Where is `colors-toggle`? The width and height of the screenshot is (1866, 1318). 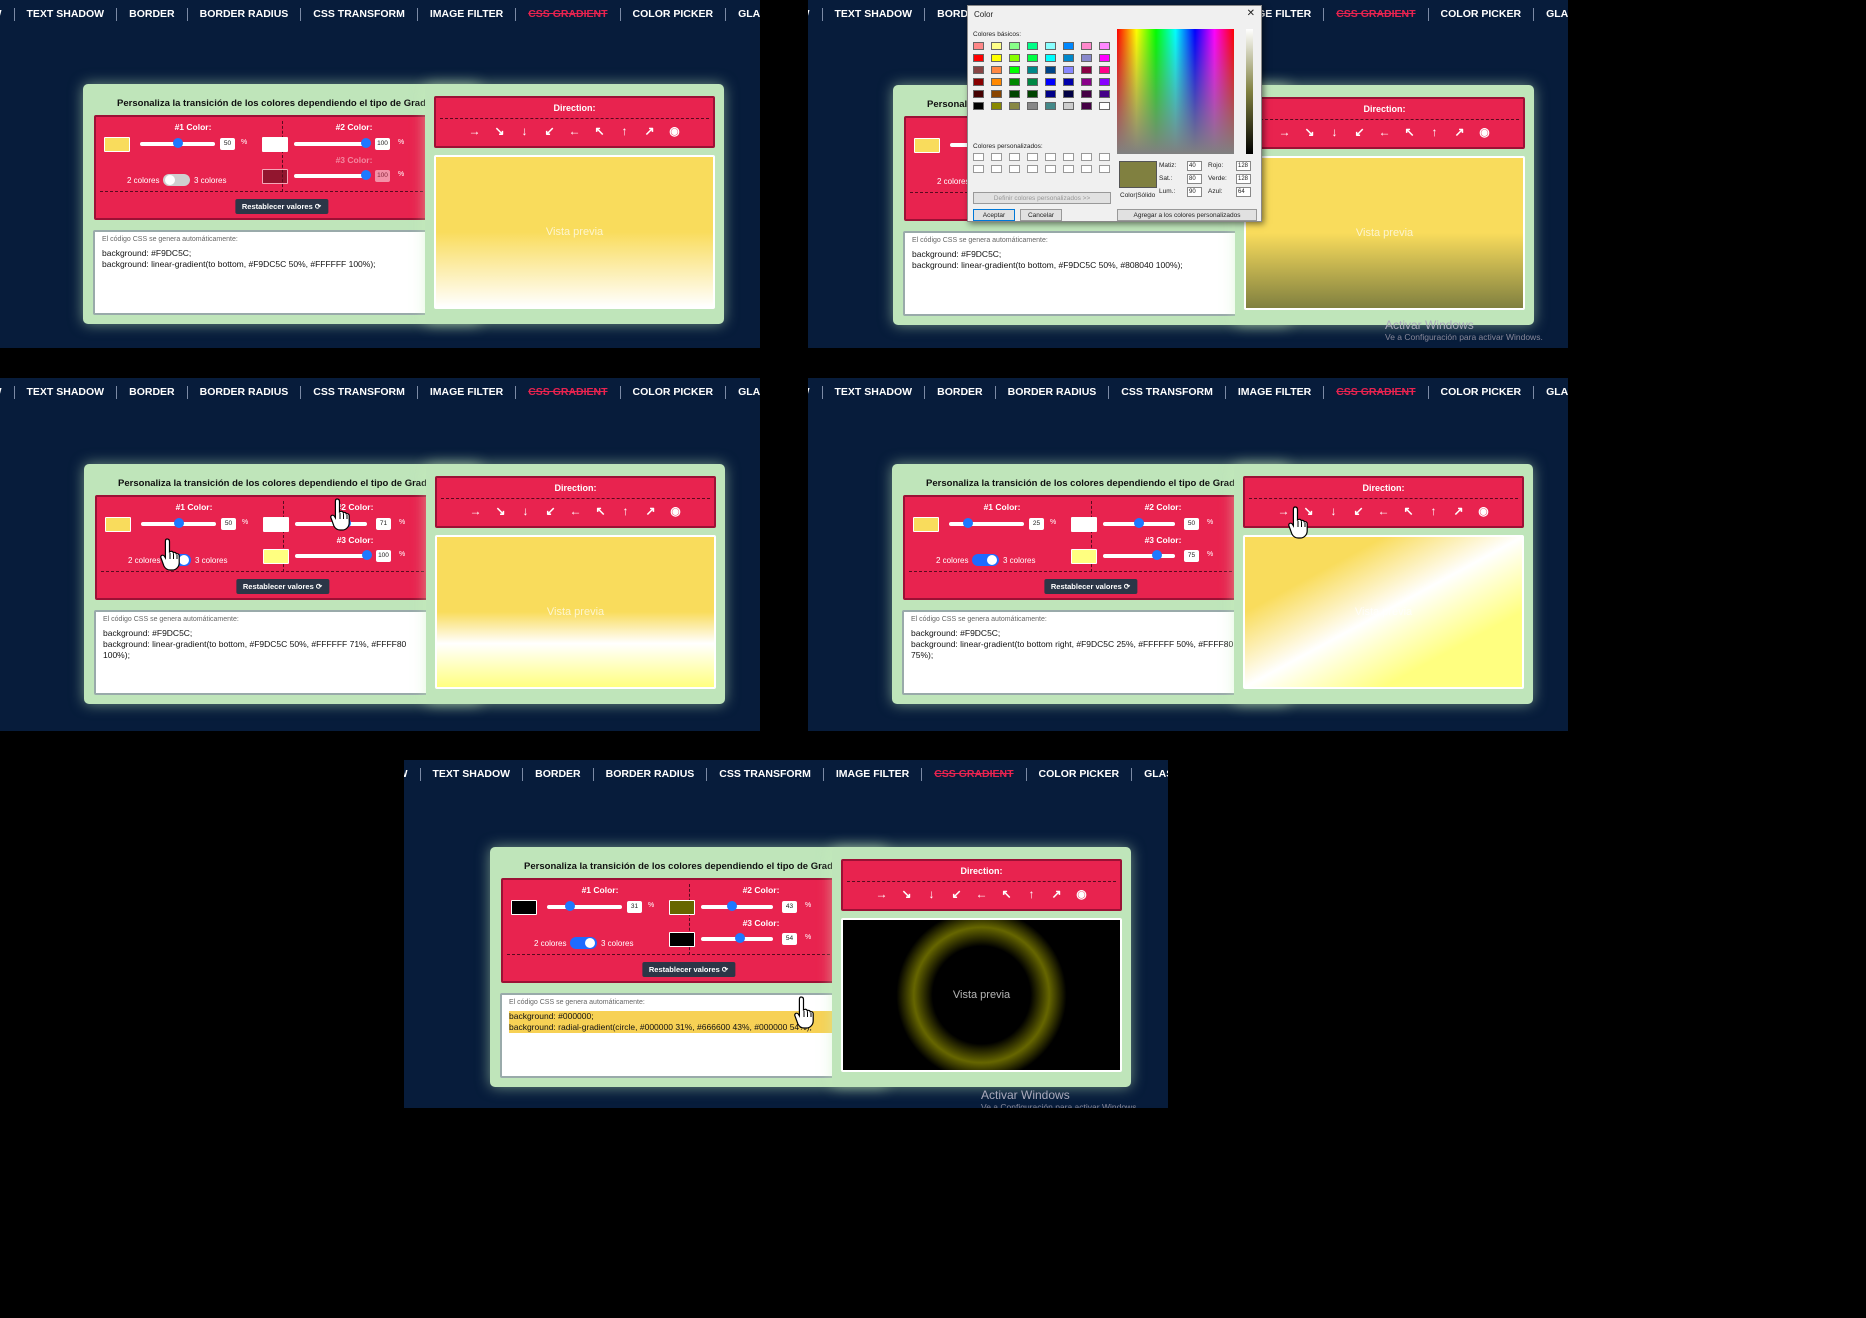 colors-toggle is located at coordinates (985, 560).